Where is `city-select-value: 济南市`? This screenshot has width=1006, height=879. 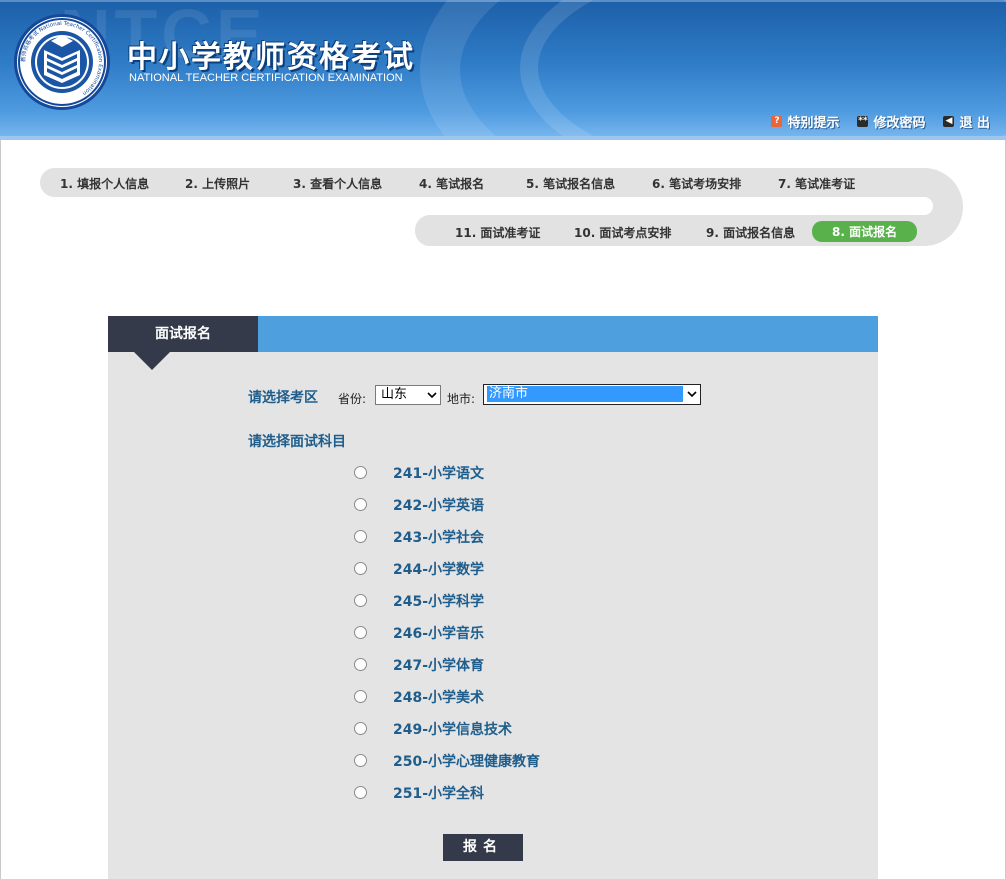 city-select-value: 济南市 is located at coordinates (585, 394).